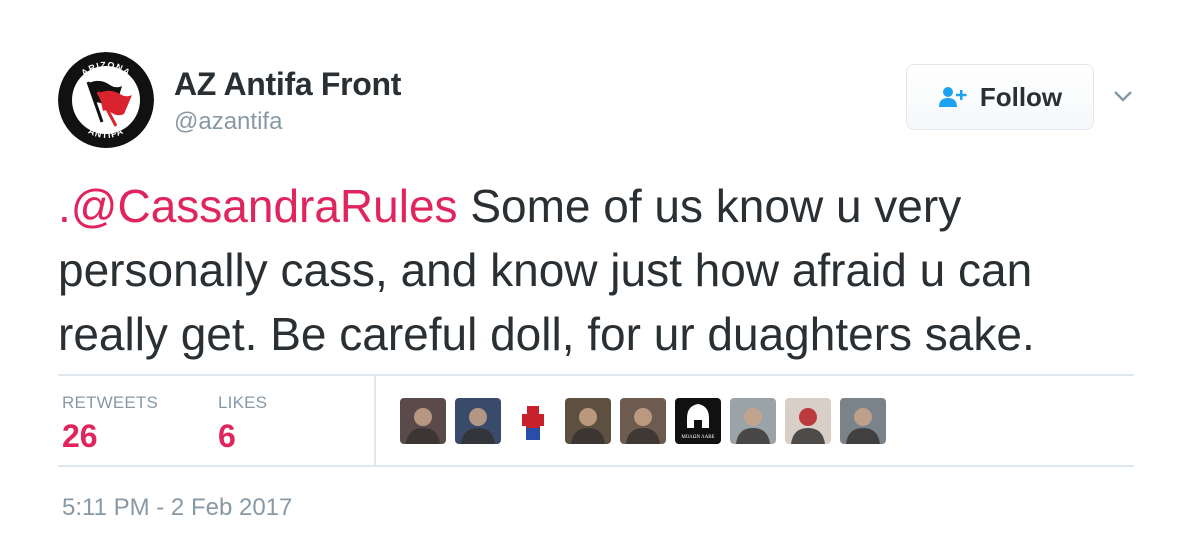 This screenshot has height=546, width=1199. Describe the element at coordinates (287, 84) in the screenshot. I see `author-display-name: AZ Antifa Front` at that location.